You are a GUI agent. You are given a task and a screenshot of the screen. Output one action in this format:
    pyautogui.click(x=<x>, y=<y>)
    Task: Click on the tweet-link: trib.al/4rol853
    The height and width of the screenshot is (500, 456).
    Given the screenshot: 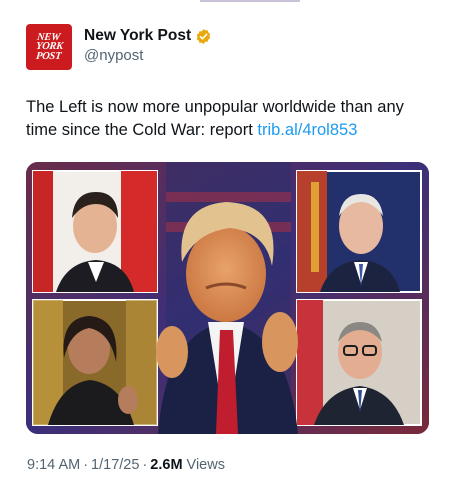 What is the action you would take?
    pyautogui.click(x=307, y=130)
    